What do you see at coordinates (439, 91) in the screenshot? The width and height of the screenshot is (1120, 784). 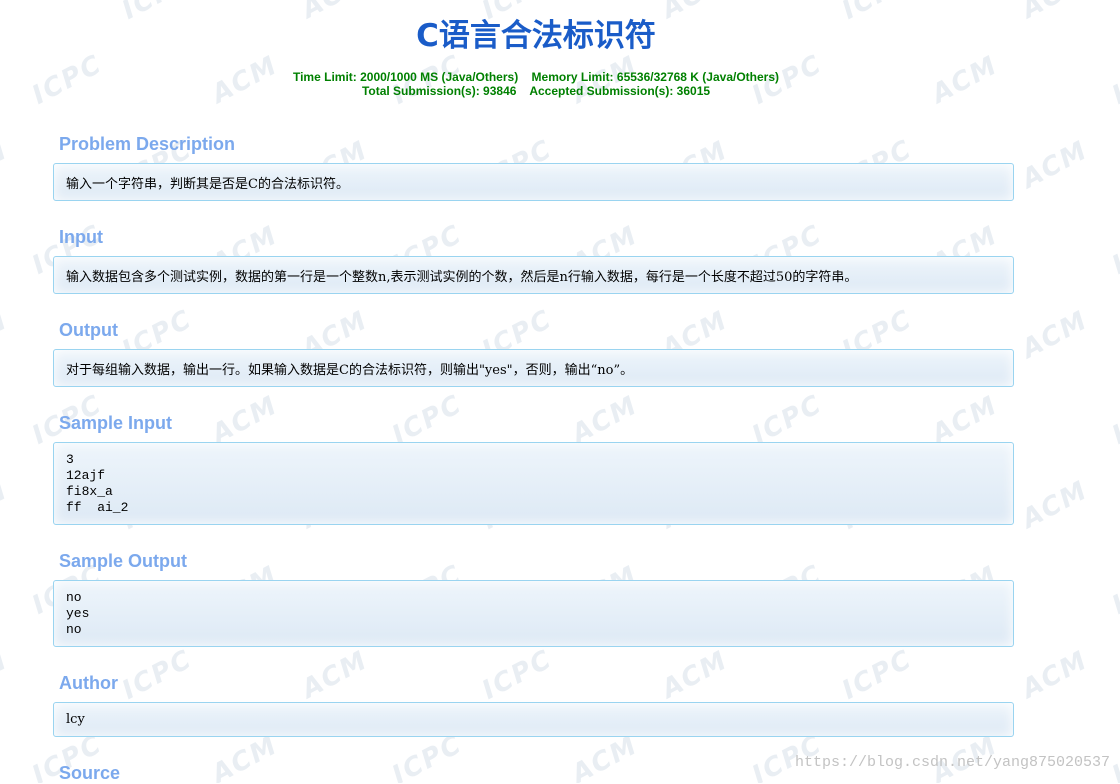 I see `total-submissions: Total Submission(s): 93846` at bounding box center [439, 91].